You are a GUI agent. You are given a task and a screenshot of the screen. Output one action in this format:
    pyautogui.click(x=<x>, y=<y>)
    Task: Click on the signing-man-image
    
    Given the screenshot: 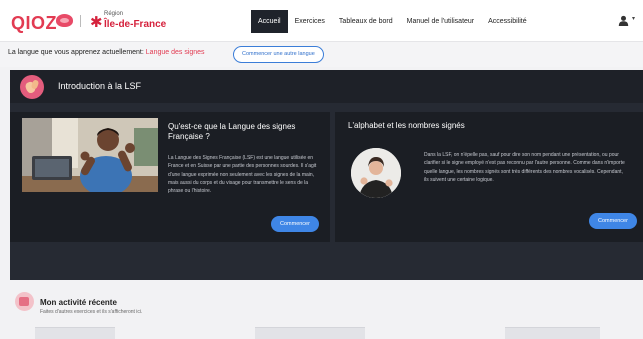 What is the action you would take?
    pyautogui.click(x=90, y=155)
    